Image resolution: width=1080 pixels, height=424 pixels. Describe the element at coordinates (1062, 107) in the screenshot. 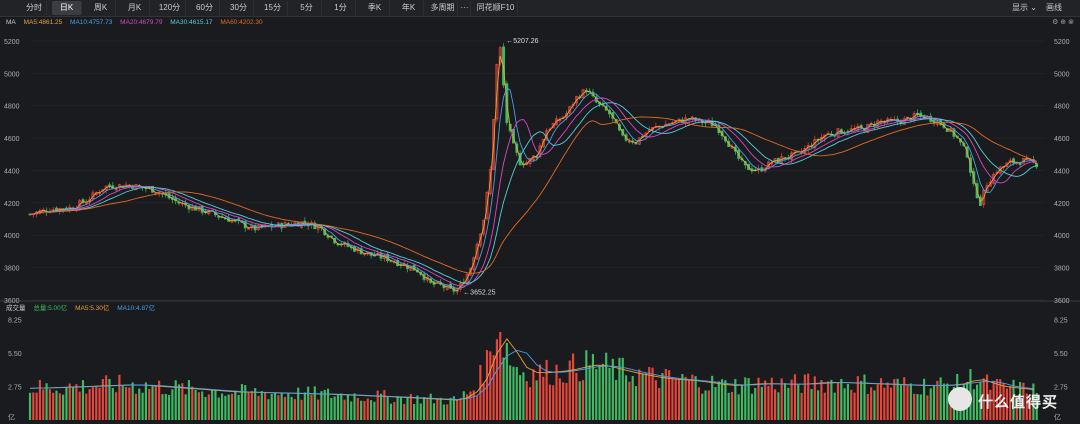

I see `price-tick-right: 4800` at that location.